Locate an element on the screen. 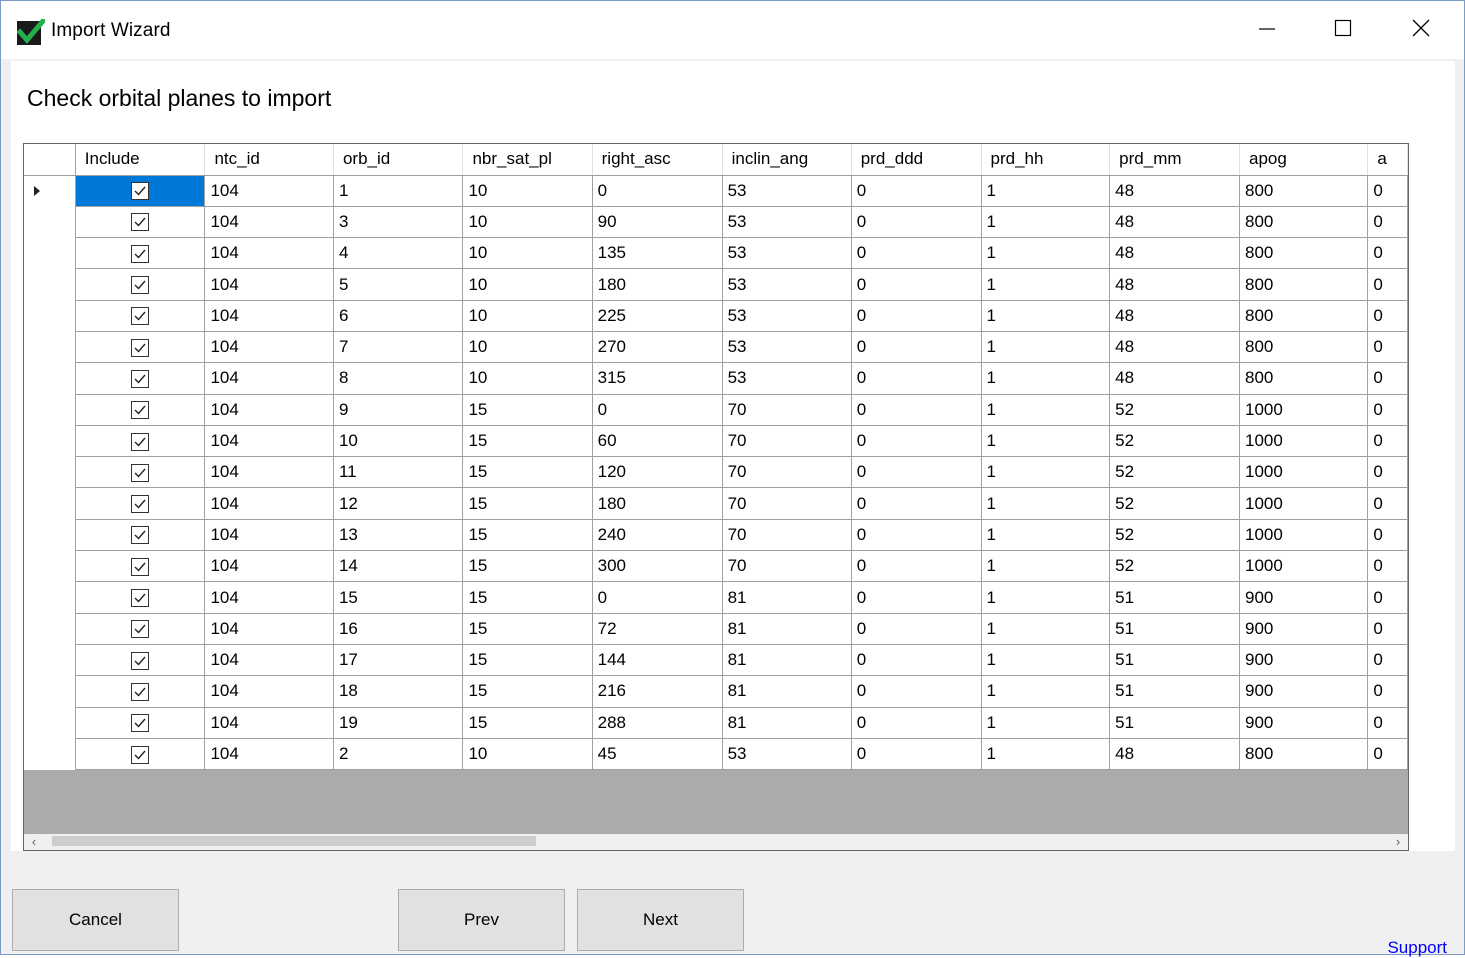 The width and height of the screenshot is (1465, 958). column-header-prd-mm: prd_mm is located at coordinates (1174, 160).